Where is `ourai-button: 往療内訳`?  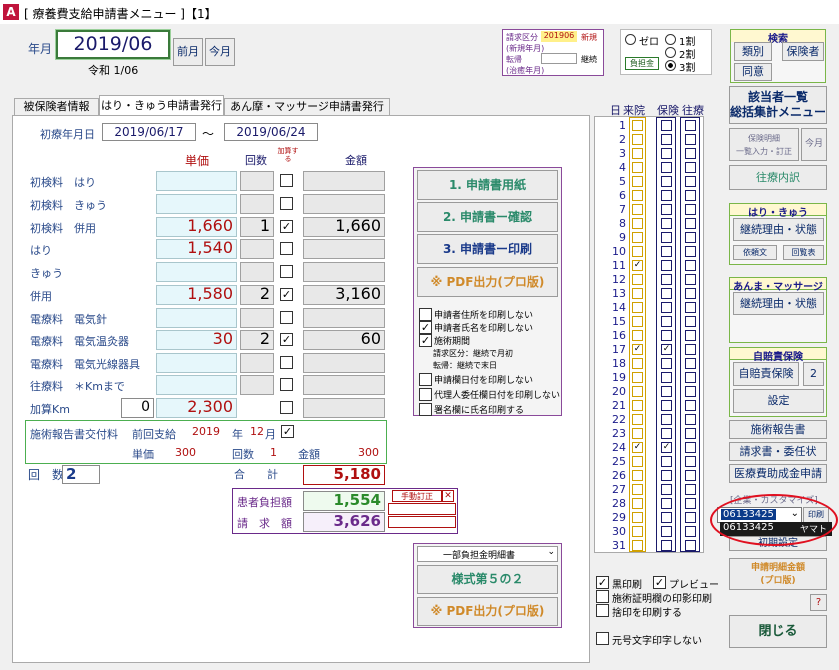 ourai-button: 往療内訳 is located at coordinates (778, 177).